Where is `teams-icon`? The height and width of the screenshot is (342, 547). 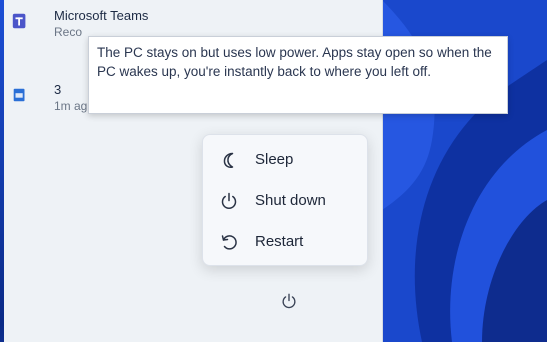 teams-icon is located at coordinates (19, 21).